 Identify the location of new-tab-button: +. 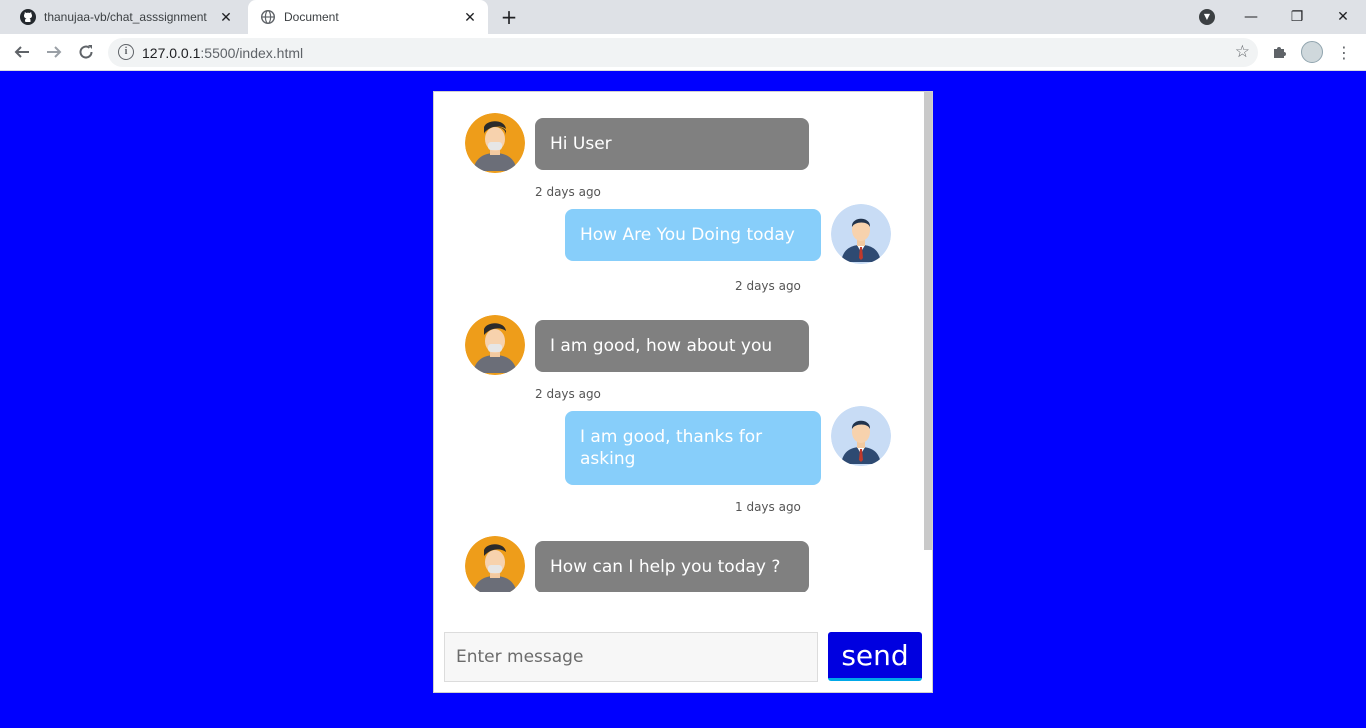
(509, 17).